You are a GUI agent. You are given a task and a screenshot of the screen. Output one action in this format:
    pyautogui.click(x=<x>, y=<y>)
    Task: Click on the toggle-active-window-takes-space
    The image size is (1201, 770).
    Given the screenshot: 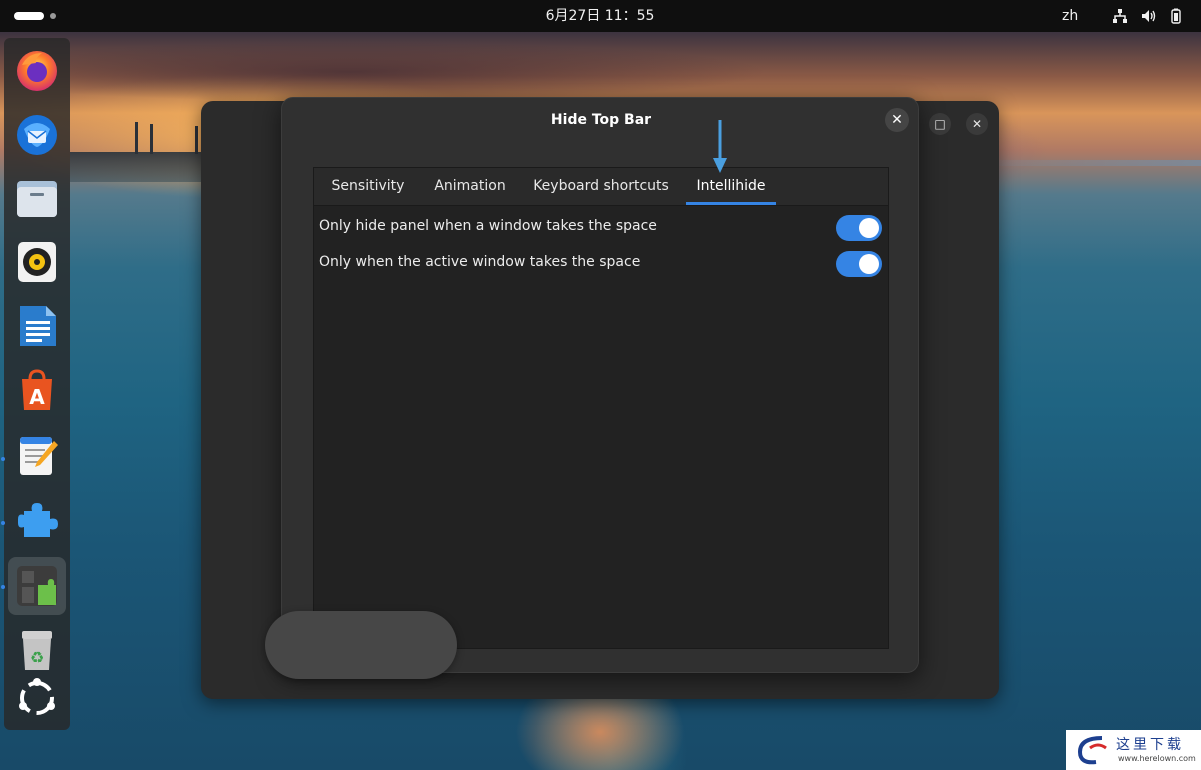 What is the action you would take?
    pyautogui.click(x=859, y=264)
    